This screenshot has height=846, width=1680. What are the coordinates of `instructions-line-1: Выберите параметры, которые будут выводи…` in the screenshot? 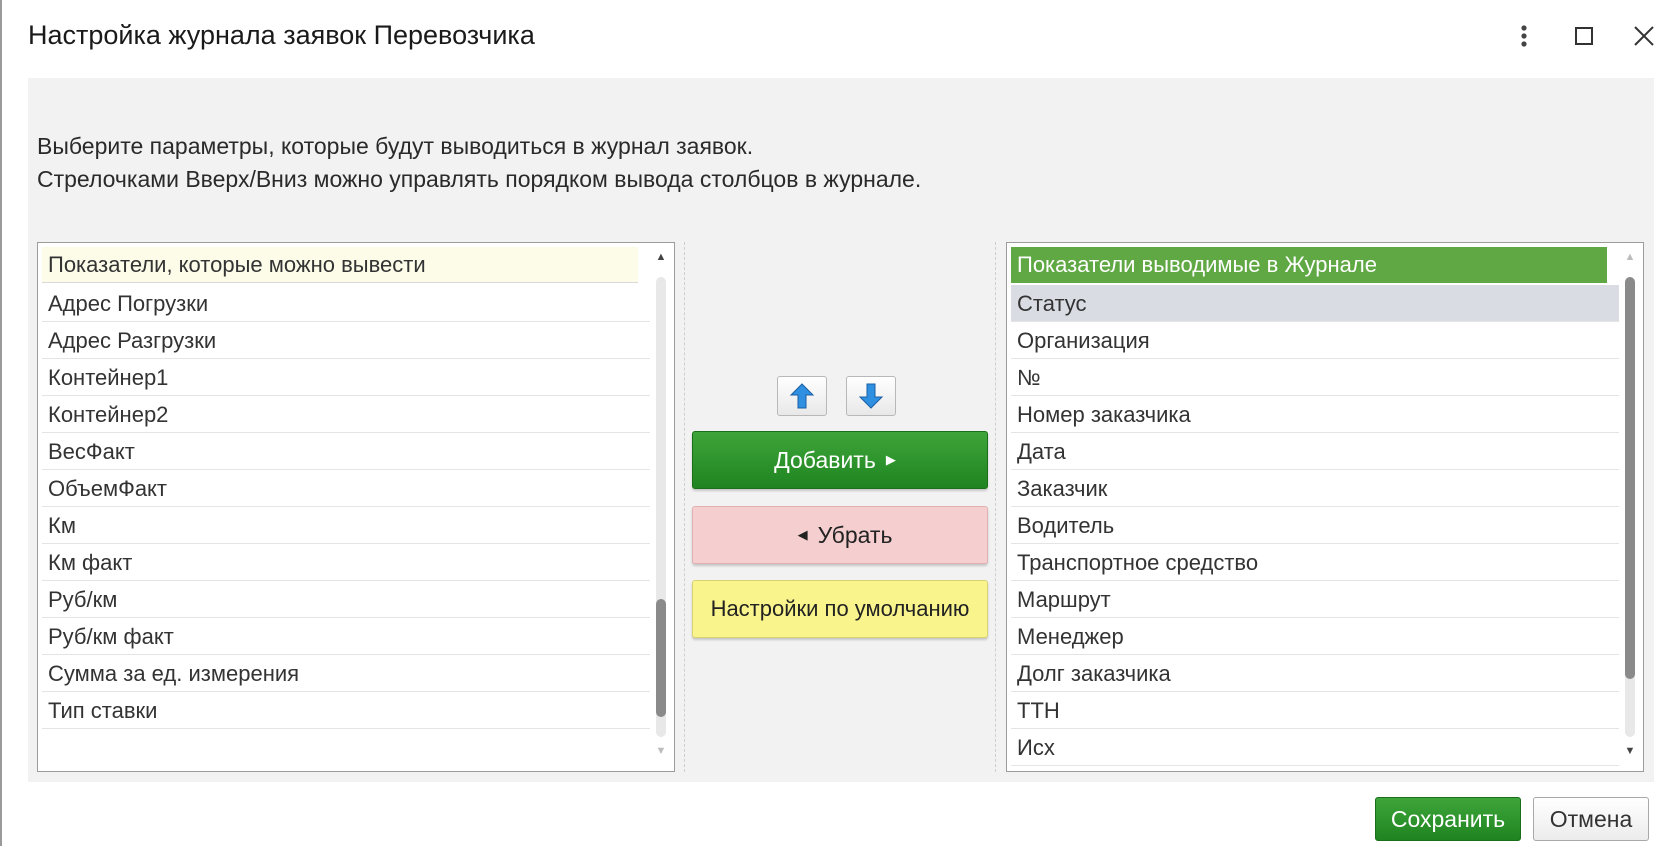 It's located at (395, 146).